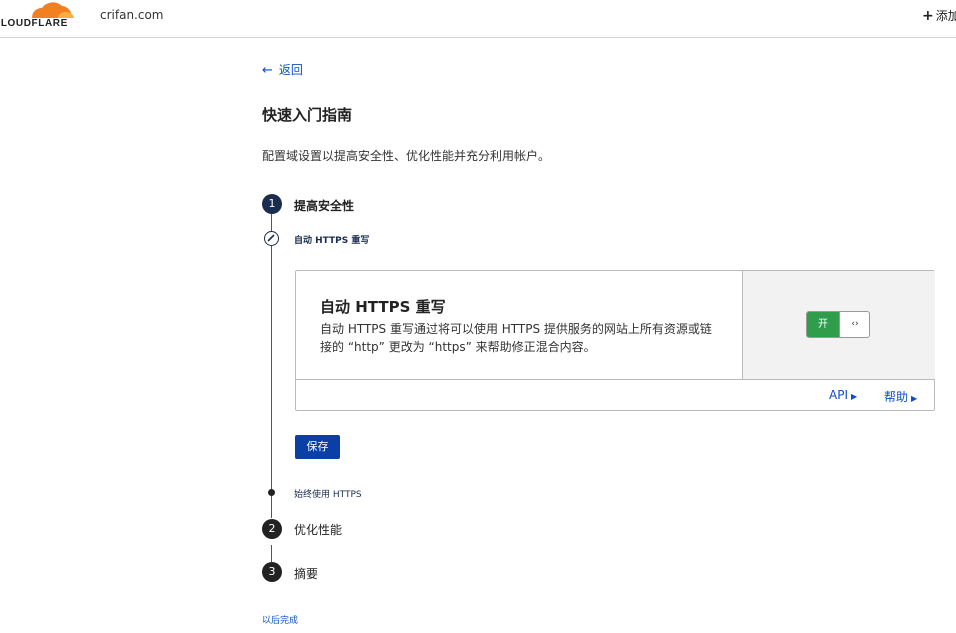  Describe the element at coordinates (854, 324) in the screenshot. I see `toggle-handle-icon: ‹›` at that location.